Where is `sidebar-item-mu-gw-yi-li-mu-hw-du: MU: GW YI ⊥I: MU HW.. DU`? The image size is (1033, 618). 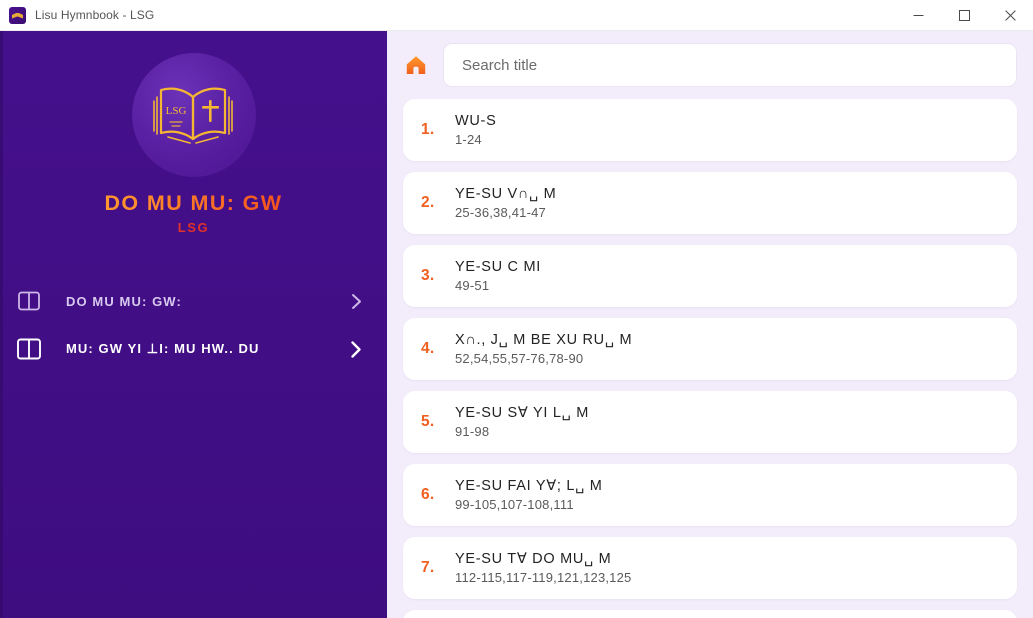
sidebar-item-mu-gw-yi-li-mu-hw-du: MU: GW YI ⊥I: MU HW.. DU is located at coordinates (193, 349).